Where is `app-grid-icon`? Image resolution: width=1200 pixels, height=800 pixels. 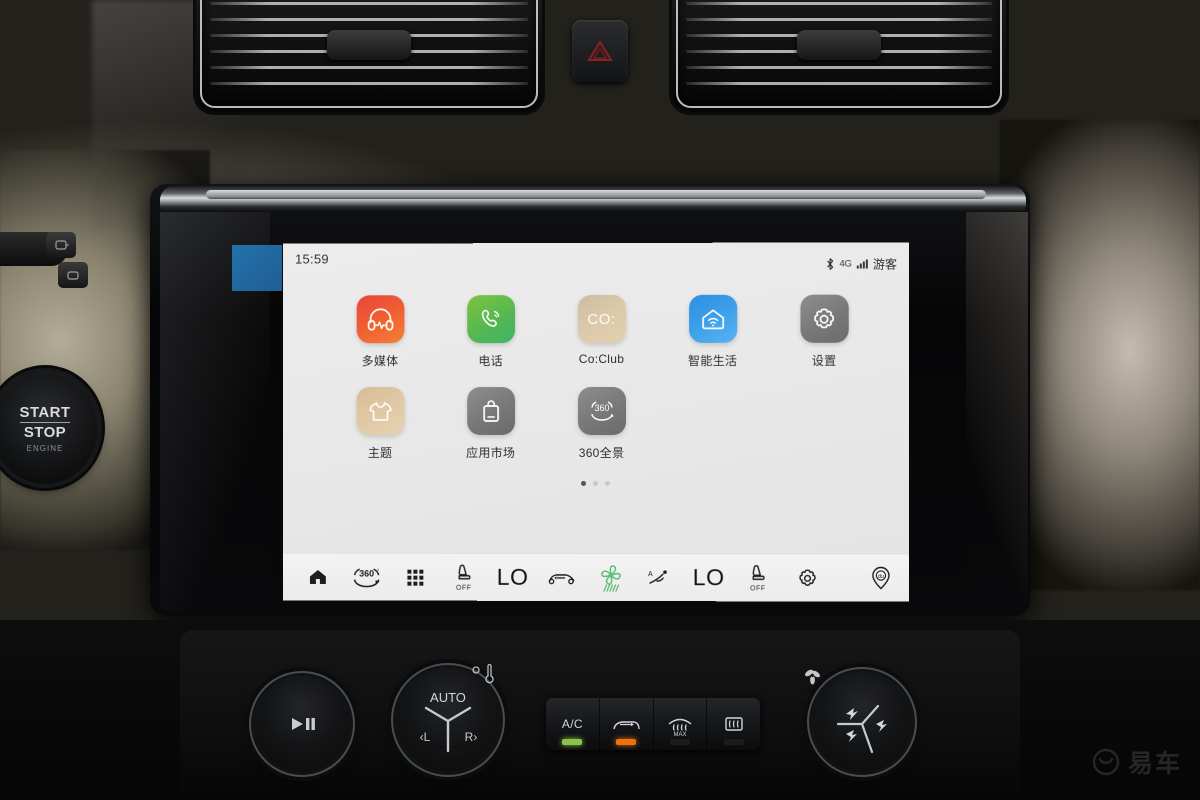 app-grid-icon is located at coordinates (414, 577).